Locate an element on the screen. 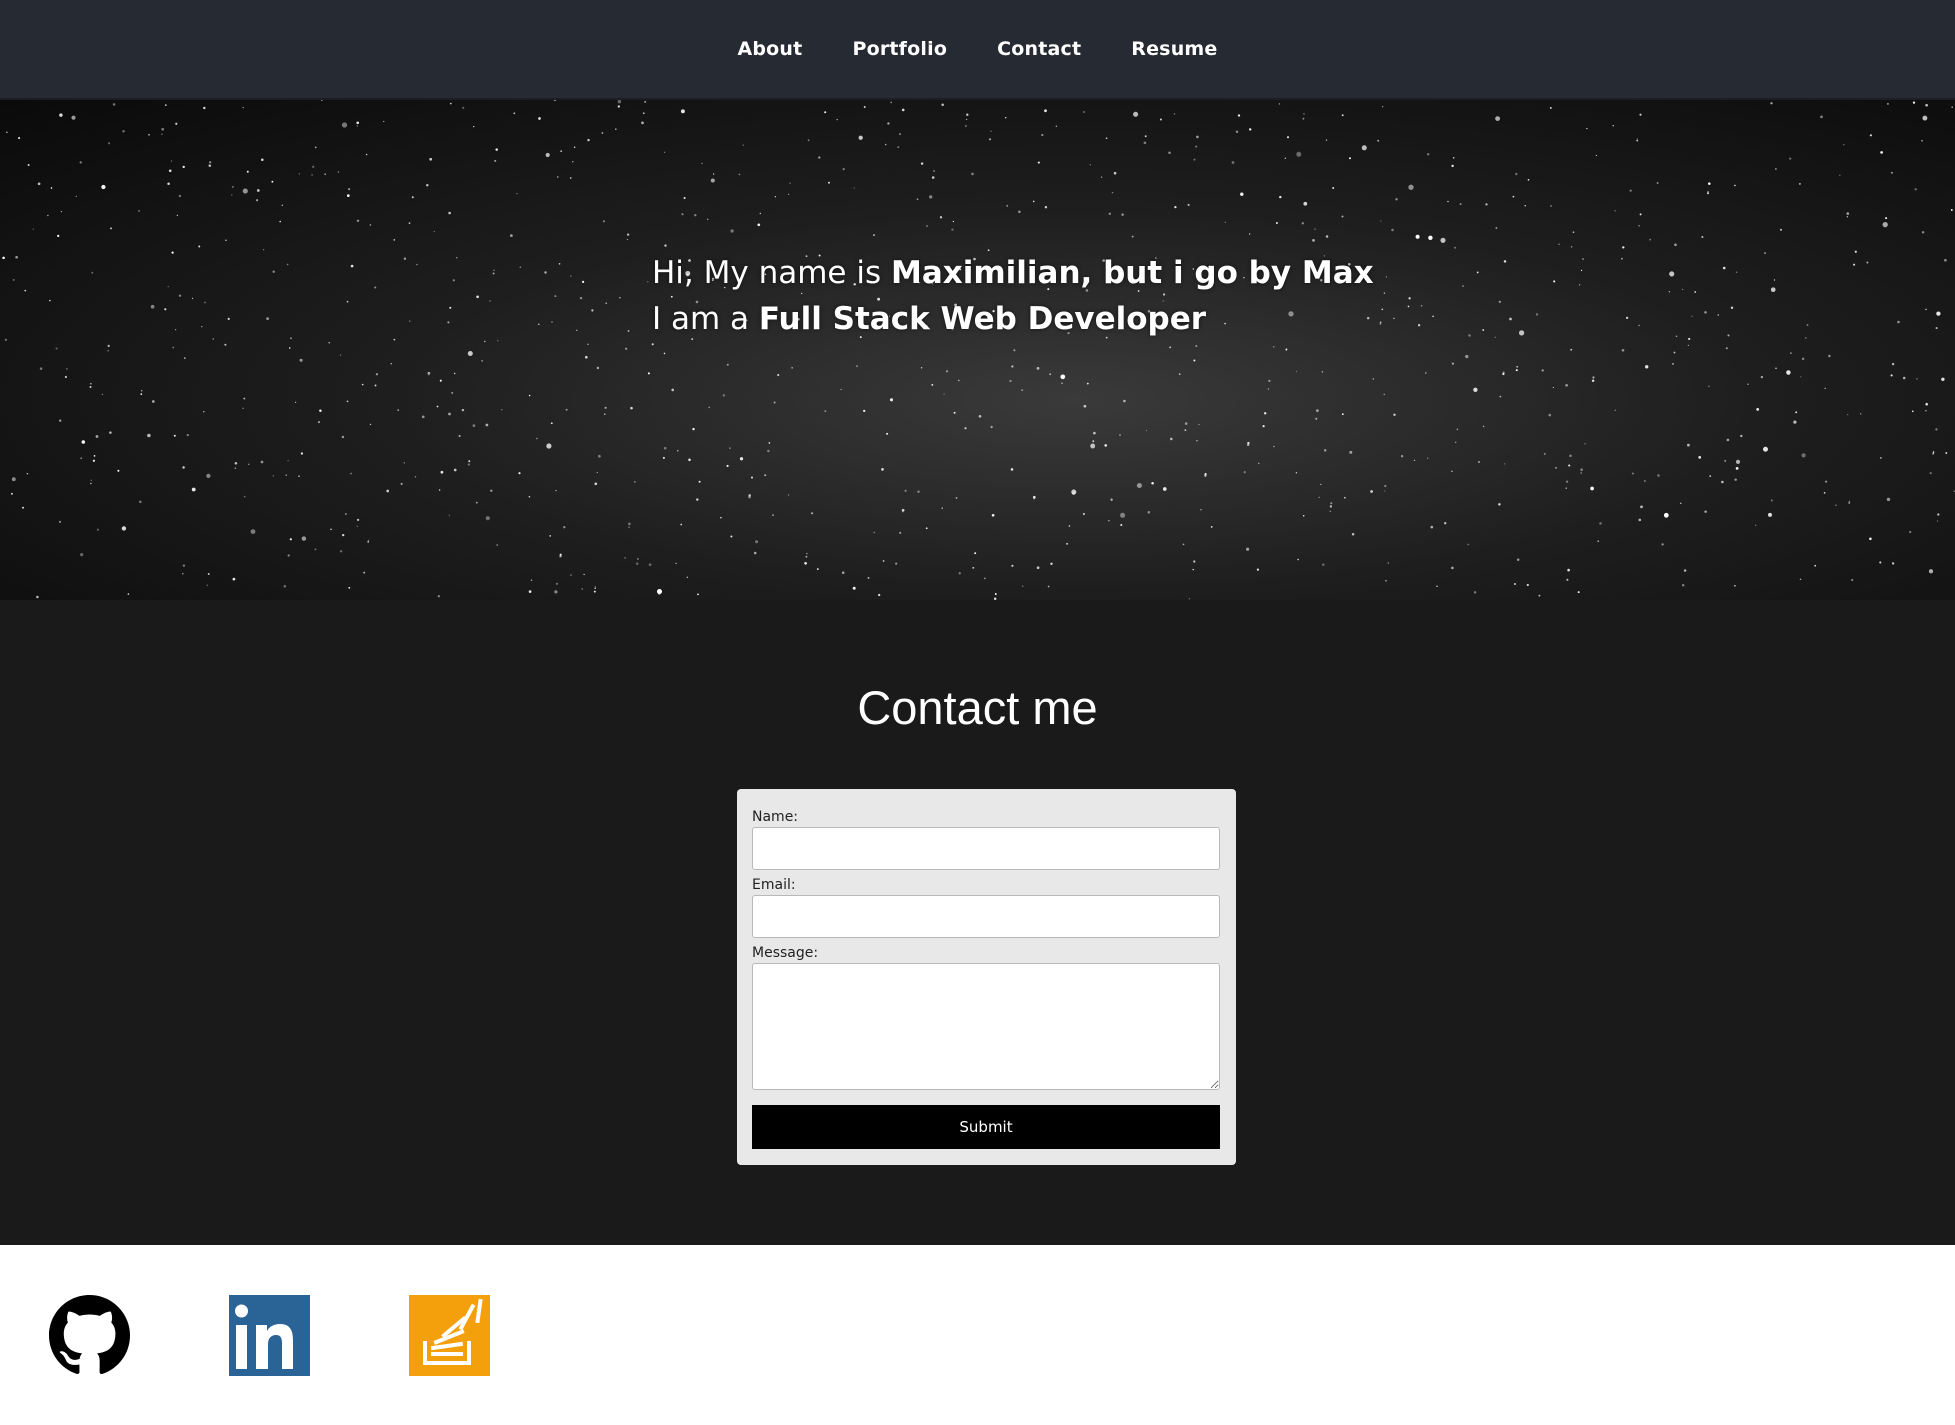  nav-link-contact: Contact is located at coordinates (1039, 49).